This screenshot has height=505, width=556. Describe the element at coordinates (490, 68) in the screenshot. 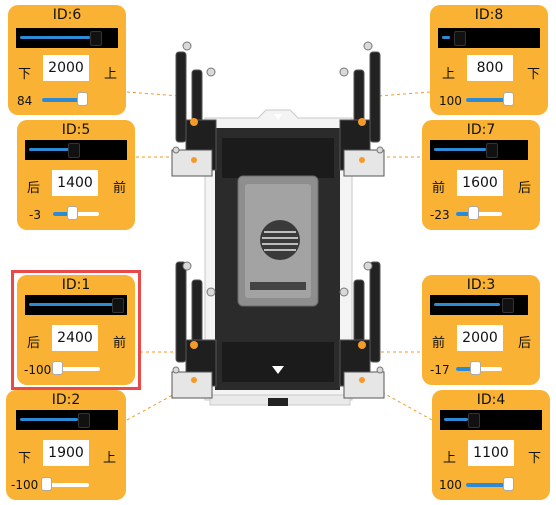

I see `position-value: 800` at that location.